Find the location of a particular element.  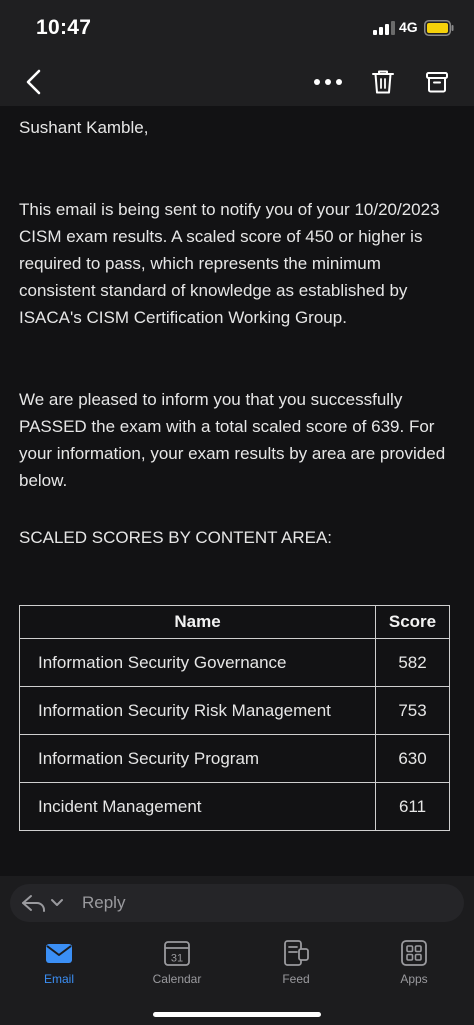

table-row: Information Security Risk Management 753 is located at coordinates (234, 710).